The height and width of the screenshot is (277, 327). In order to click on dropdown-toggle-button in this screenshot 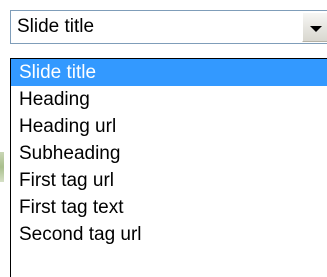, I will do `click(314, 27)`.